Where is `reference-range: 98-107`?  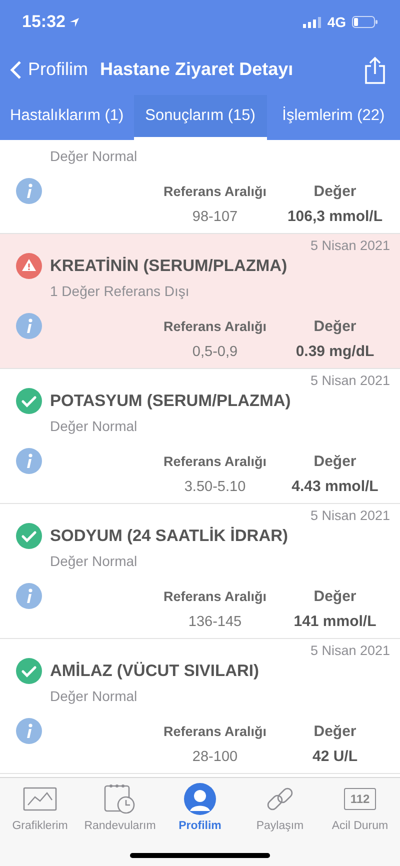
reference-range: 98-107 is located at coordinates (215, 216).